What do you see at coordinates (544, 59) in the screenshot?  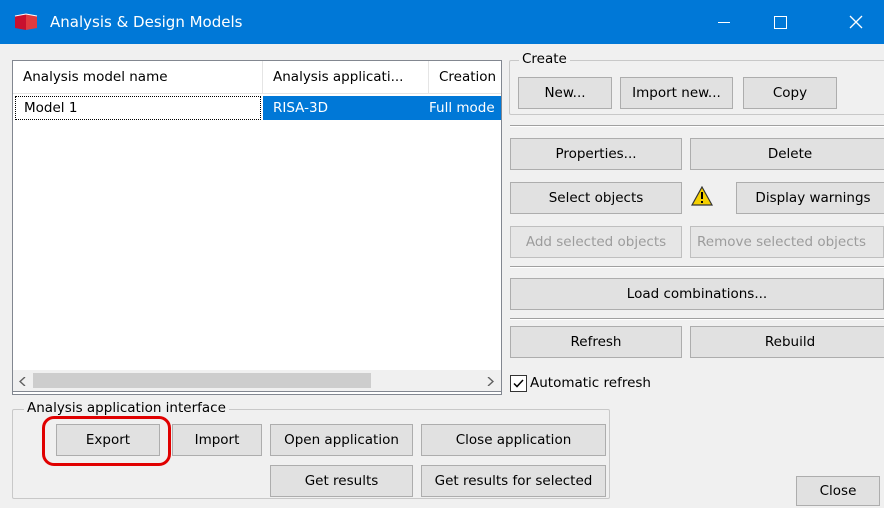 I see `create-group-legend: Create` at bounding box center [544, 59].